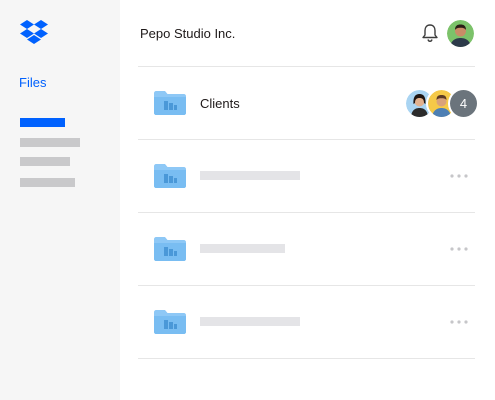 Image resolution: width=495 pixels, height=400 pixels. Describe the element at coordinates (220, 103) in the screenshot. I see `folder-name: Clients` at that location.